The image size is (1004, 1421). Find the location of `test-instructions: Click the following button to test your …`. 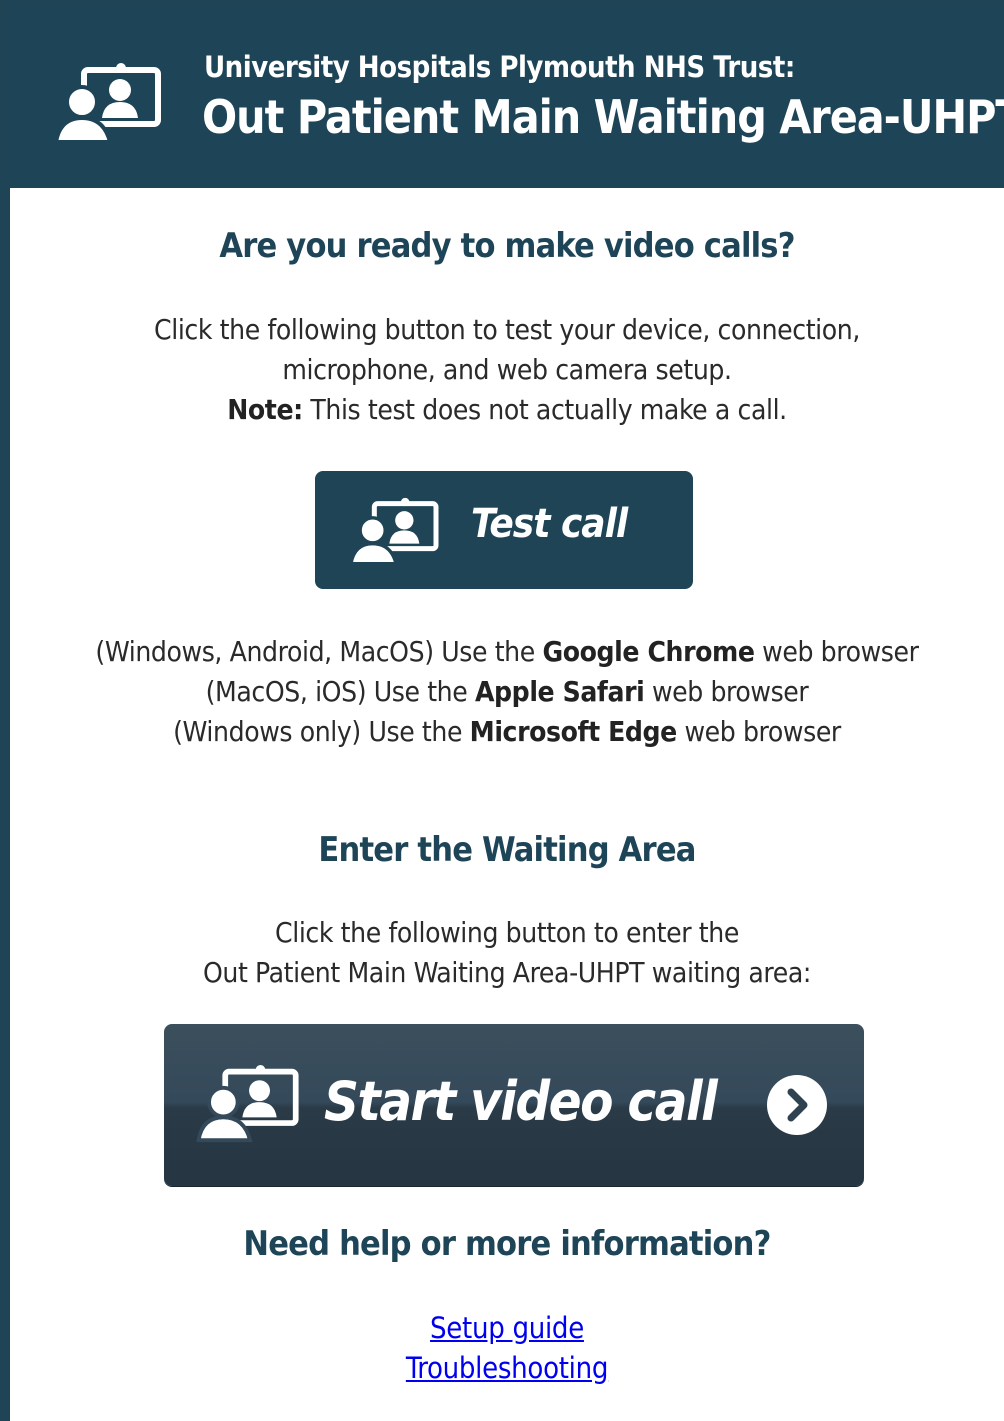

test-instructions: Click the following button to test your … is located at coordinates (507, 370).